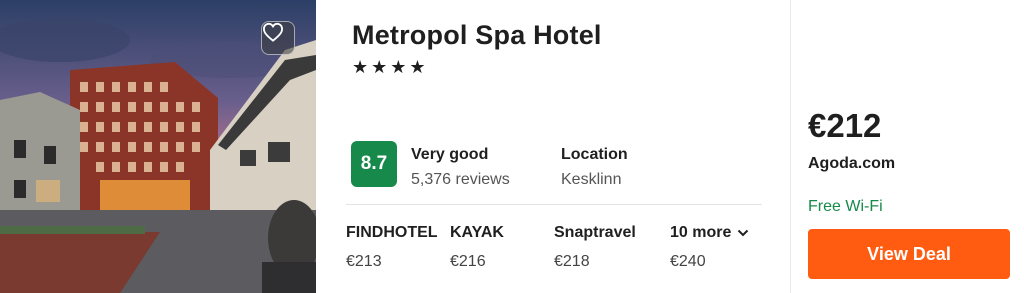 This screenshot has height=293, width=1024. What do you see at coordinates (392, 247) in the screenshot?
I see `provider-findhotel: FINDHOTEL €213` at bounding box center [392, 247].